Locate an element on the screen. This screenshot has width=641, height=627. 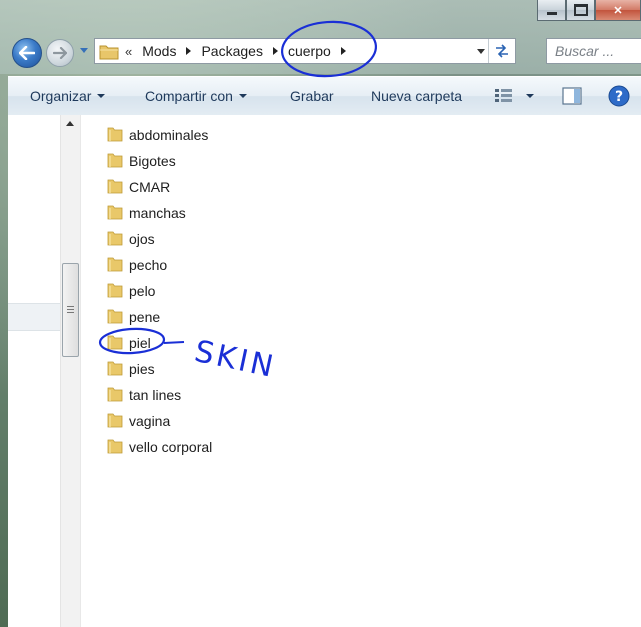
folder-name: manchas is located at coordinates (157, 213).